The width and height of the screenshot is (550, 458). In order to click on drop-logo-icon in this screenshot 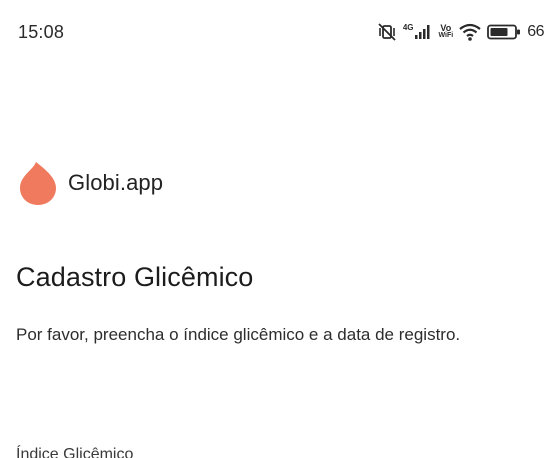, I will do `click(37, 183)`.